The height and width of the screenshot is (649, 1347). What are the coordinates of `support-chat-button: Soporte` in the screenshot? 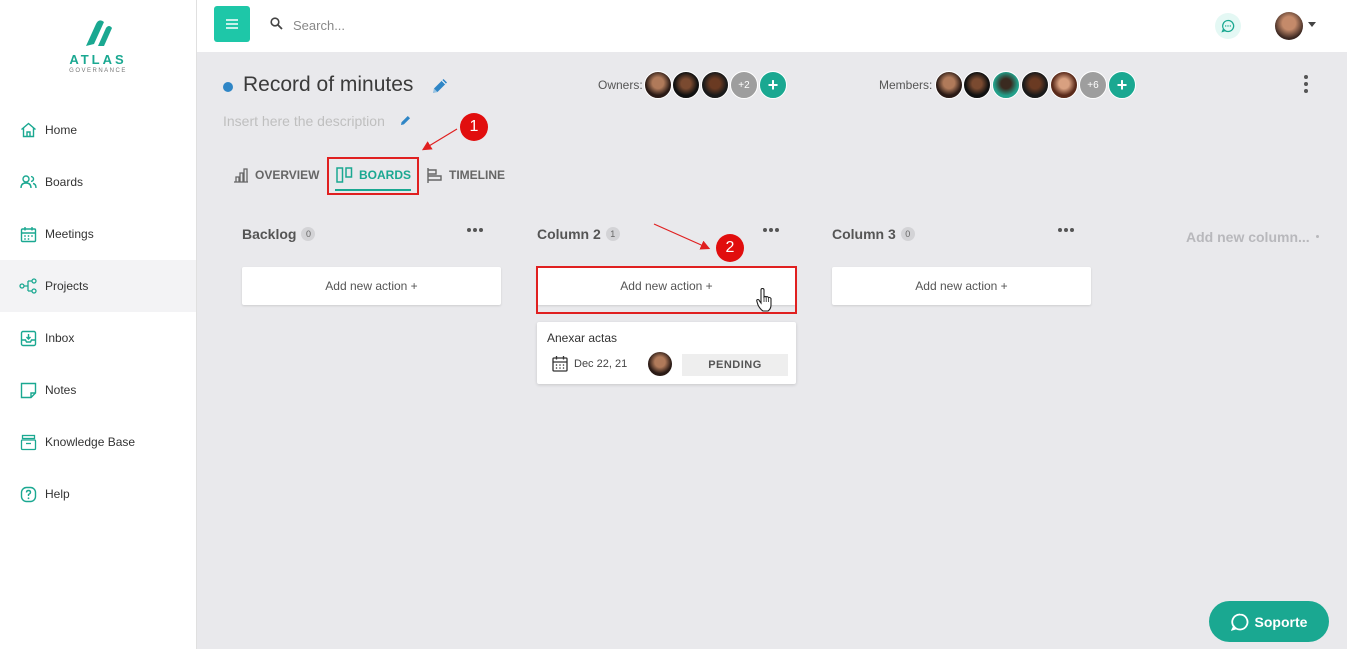 It's located at (1269, 621).